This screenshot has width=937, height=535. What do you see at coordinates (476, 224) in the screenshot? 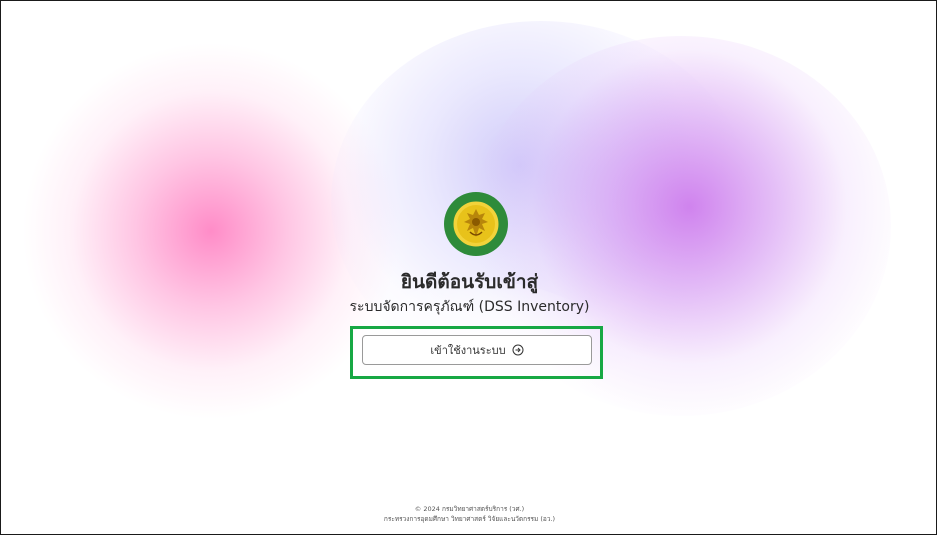
I see `department-logo` at bounding box center [476, 224].